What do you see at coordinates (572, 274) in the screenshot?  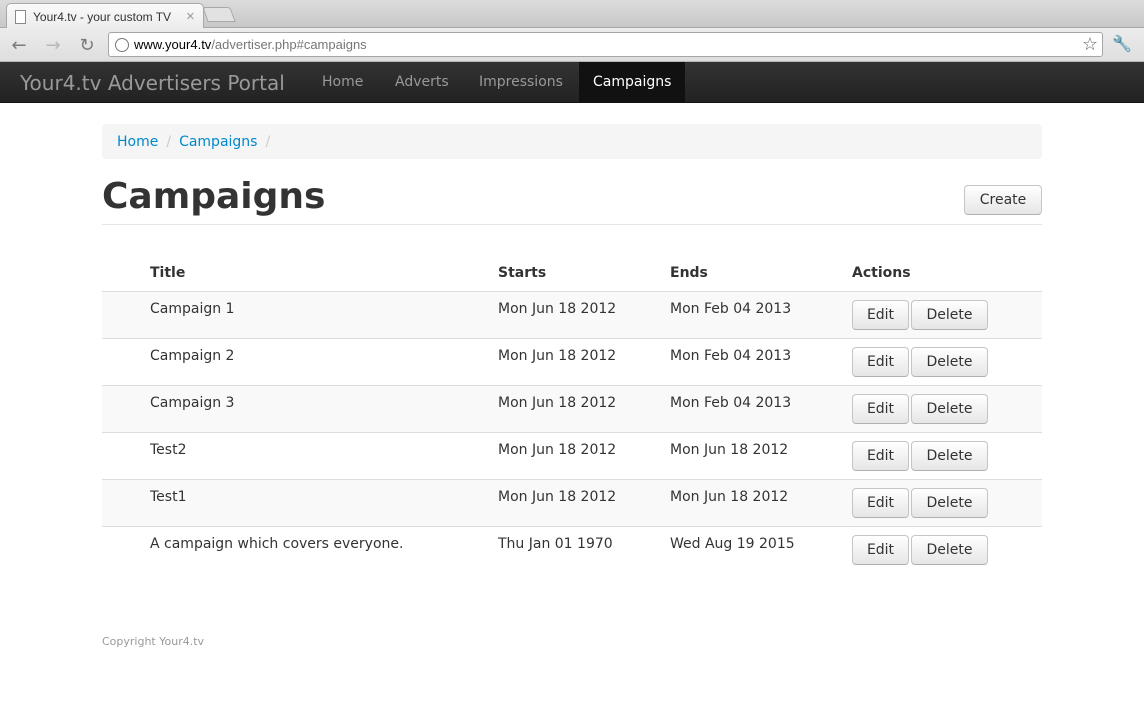 I see `table-header-row: Title Starts Ends Actions` at bounding box center [572, 274].